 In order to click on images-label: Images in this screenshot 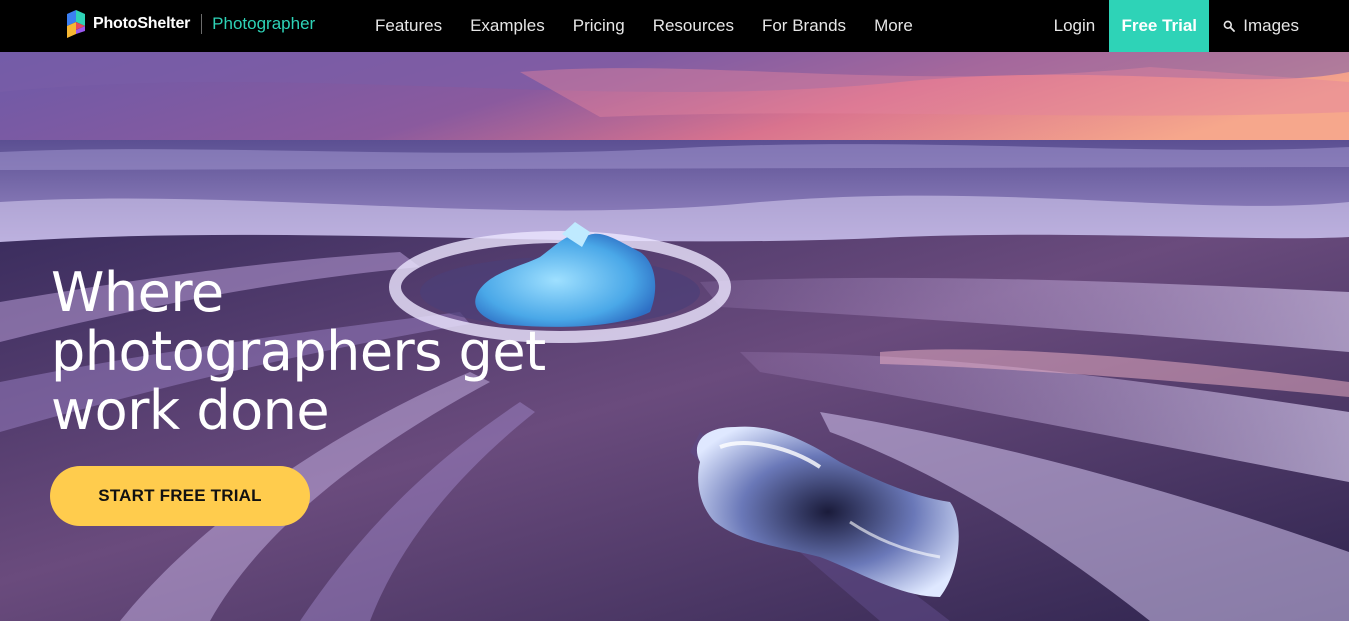, I will do `click(1271, 25)`.